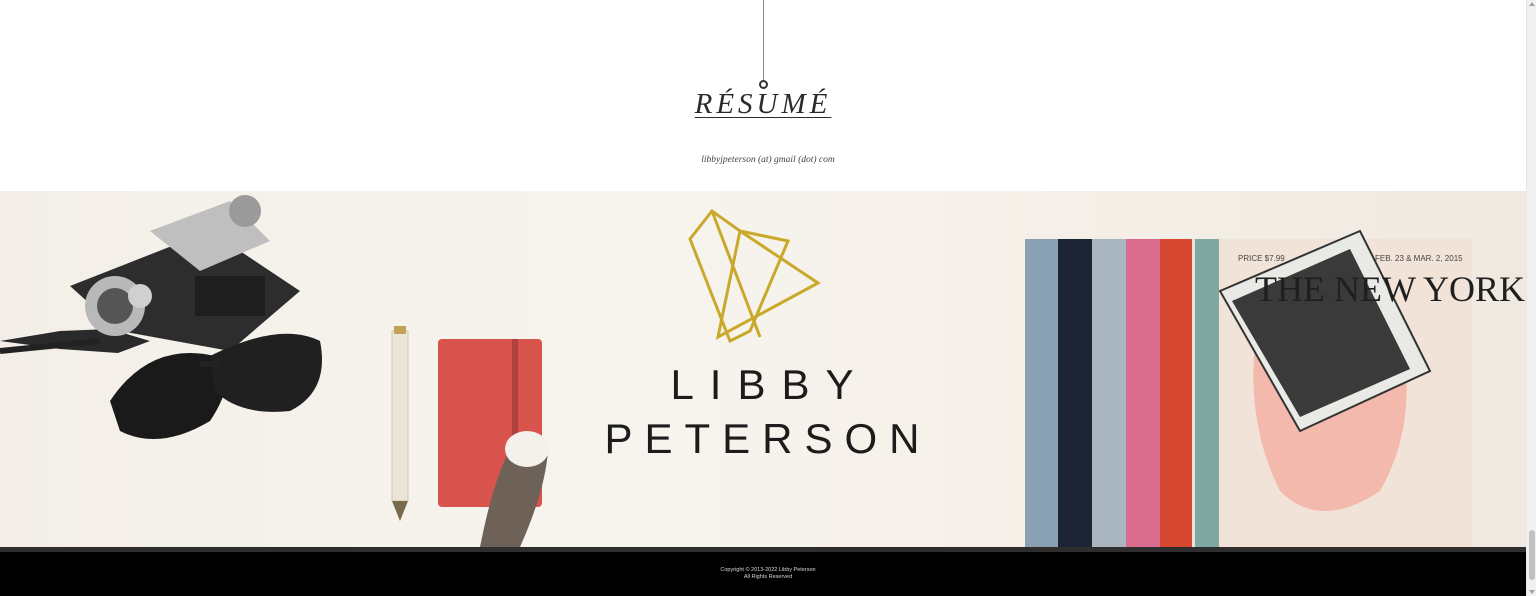 The image size is (1536, 596). What do you see at coordinates (1261, 258) in the screenshot?
I see `magazine-price-text: PRICE $7.99` at bounding box center [1261, 258].